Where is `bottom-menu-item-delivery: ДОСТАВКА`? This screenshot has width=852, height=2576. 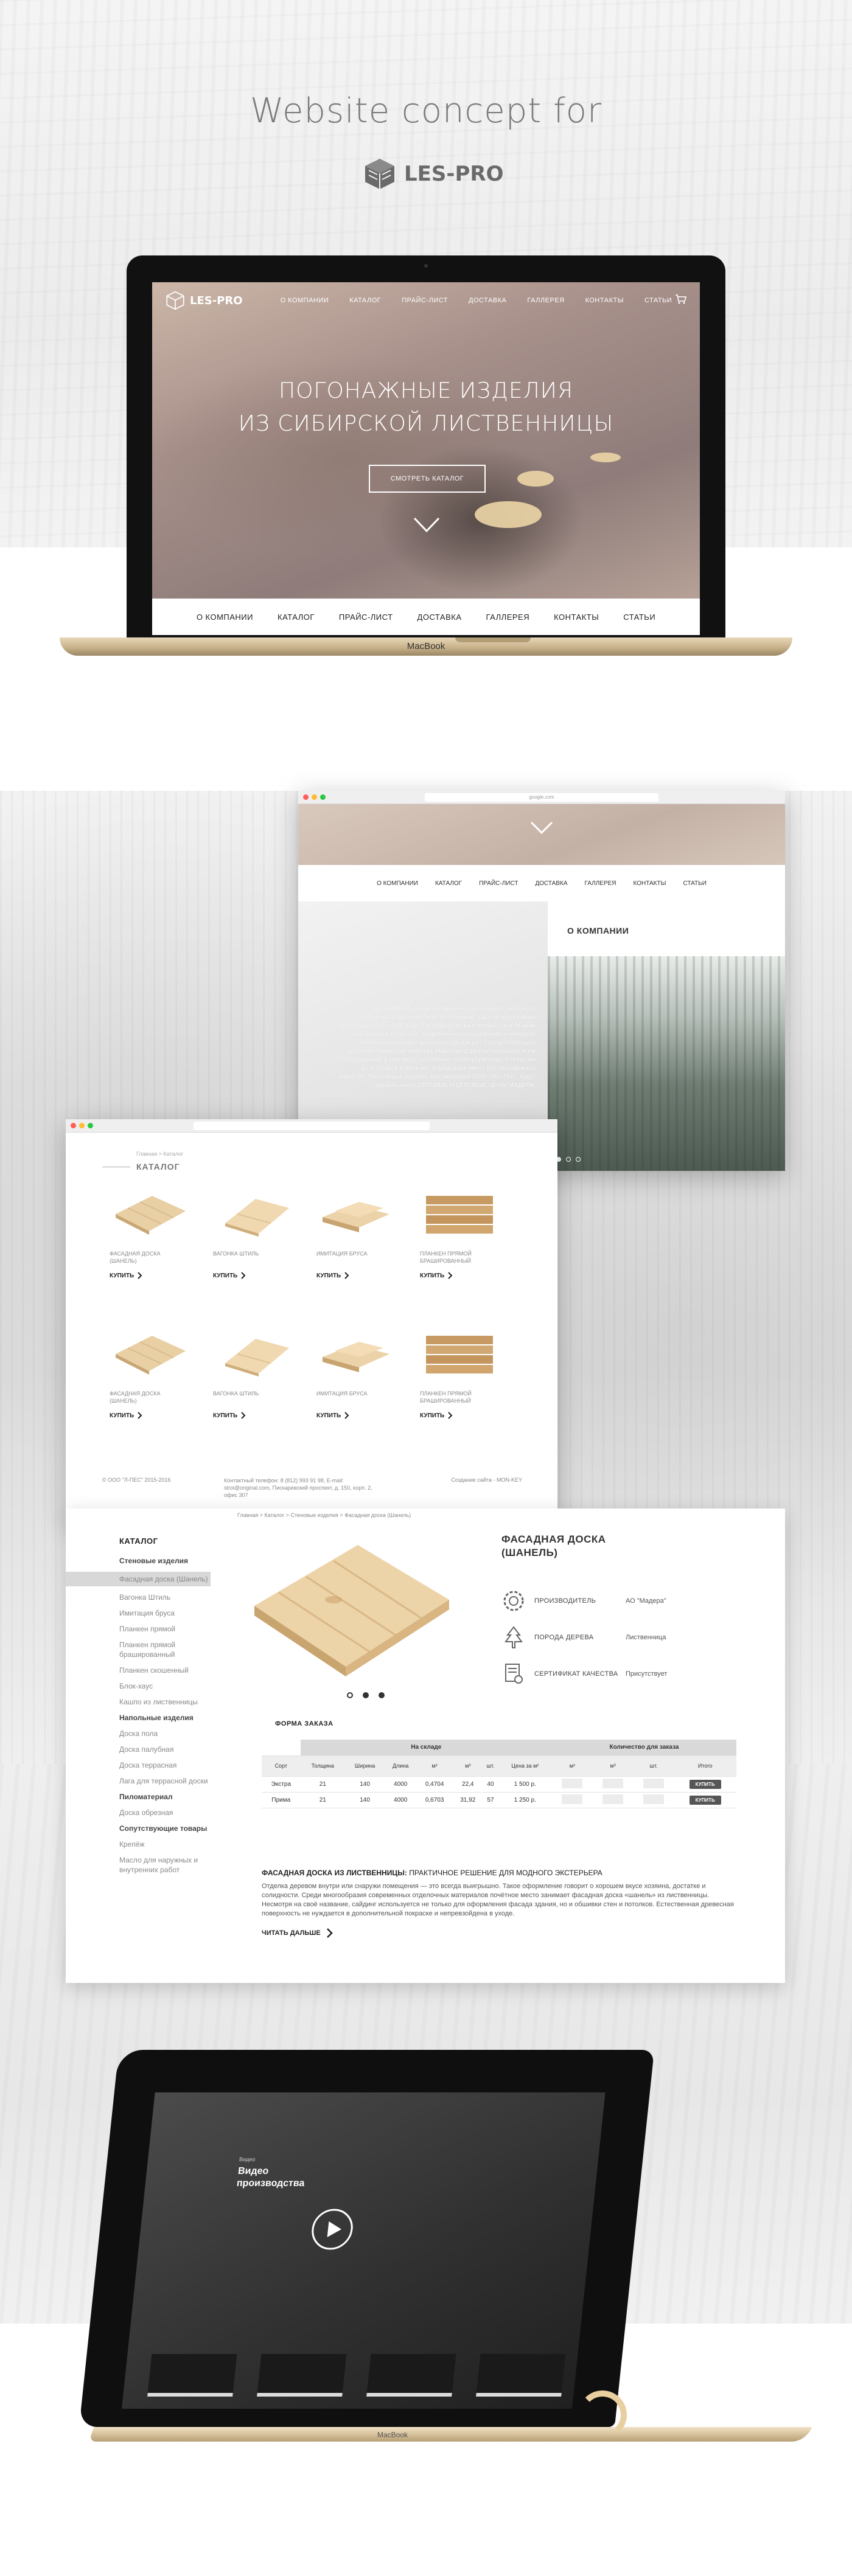
bottom-menu-item-delivery: ДОСТАВКА is located at coordinates (439, 617).